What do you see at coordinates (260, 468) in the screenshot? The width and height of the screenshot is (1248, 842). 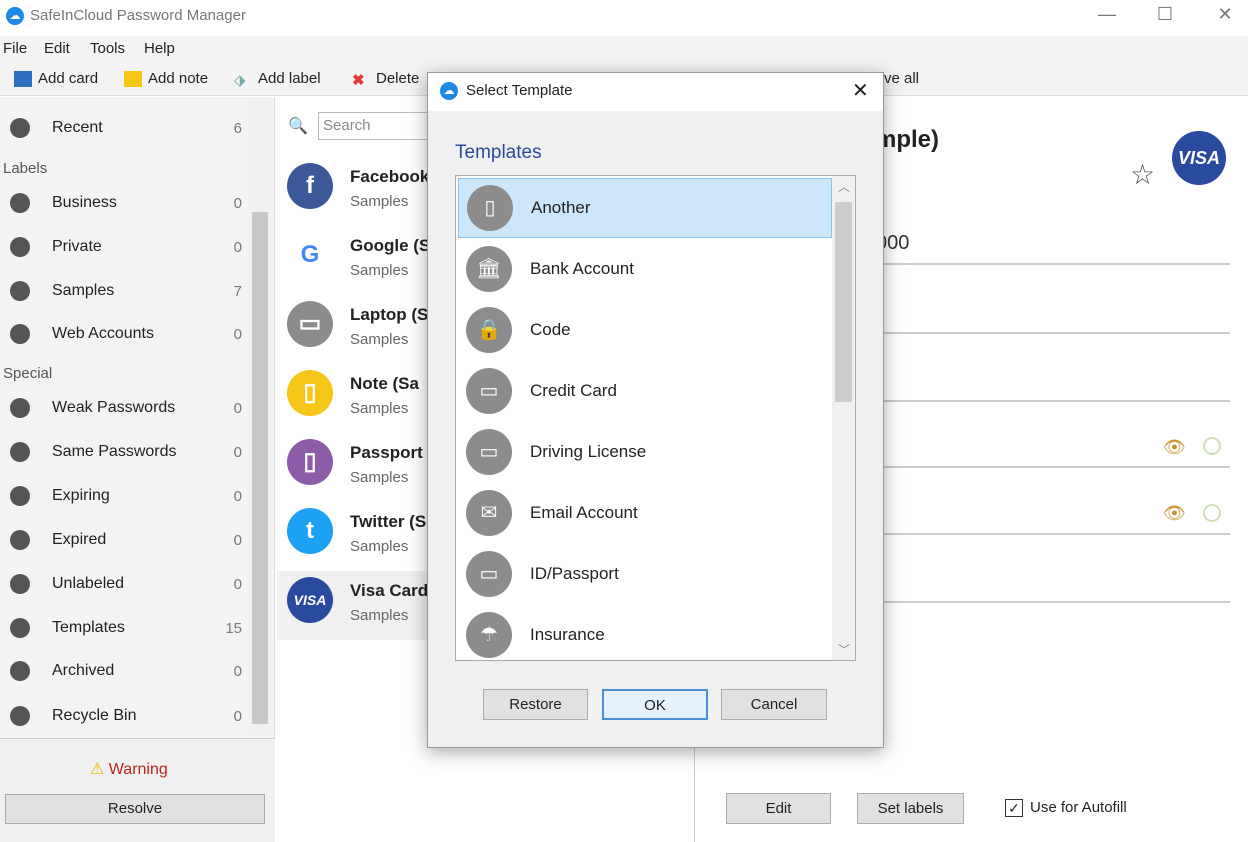 I see `sidebar-scrollbar-thumb` at bounding box center [260, 468].